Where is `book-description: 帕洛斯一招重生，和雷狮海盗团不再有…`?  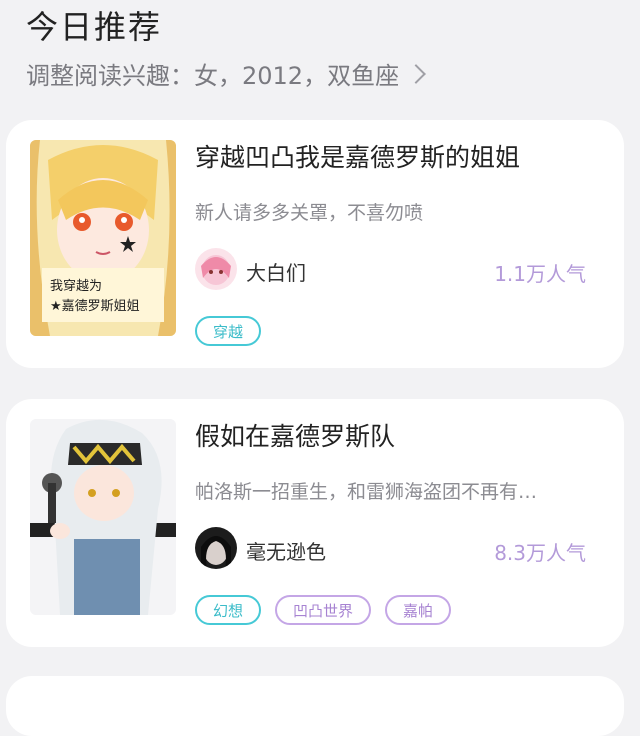 book-description: 帕洛斯一招重生，和雷狮海盗团不再有… is located at coordinates (366, 492).